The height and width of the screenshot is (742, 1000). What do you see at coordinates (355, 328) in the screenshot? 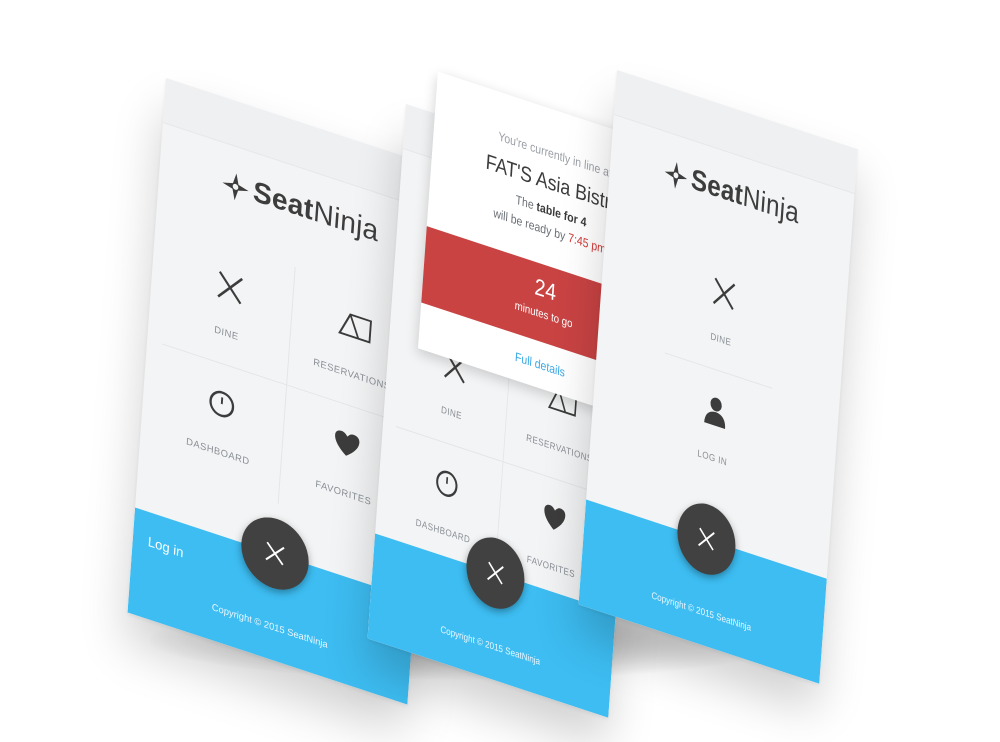
I see `tent-card-icon` at bounding box center [355, 328].